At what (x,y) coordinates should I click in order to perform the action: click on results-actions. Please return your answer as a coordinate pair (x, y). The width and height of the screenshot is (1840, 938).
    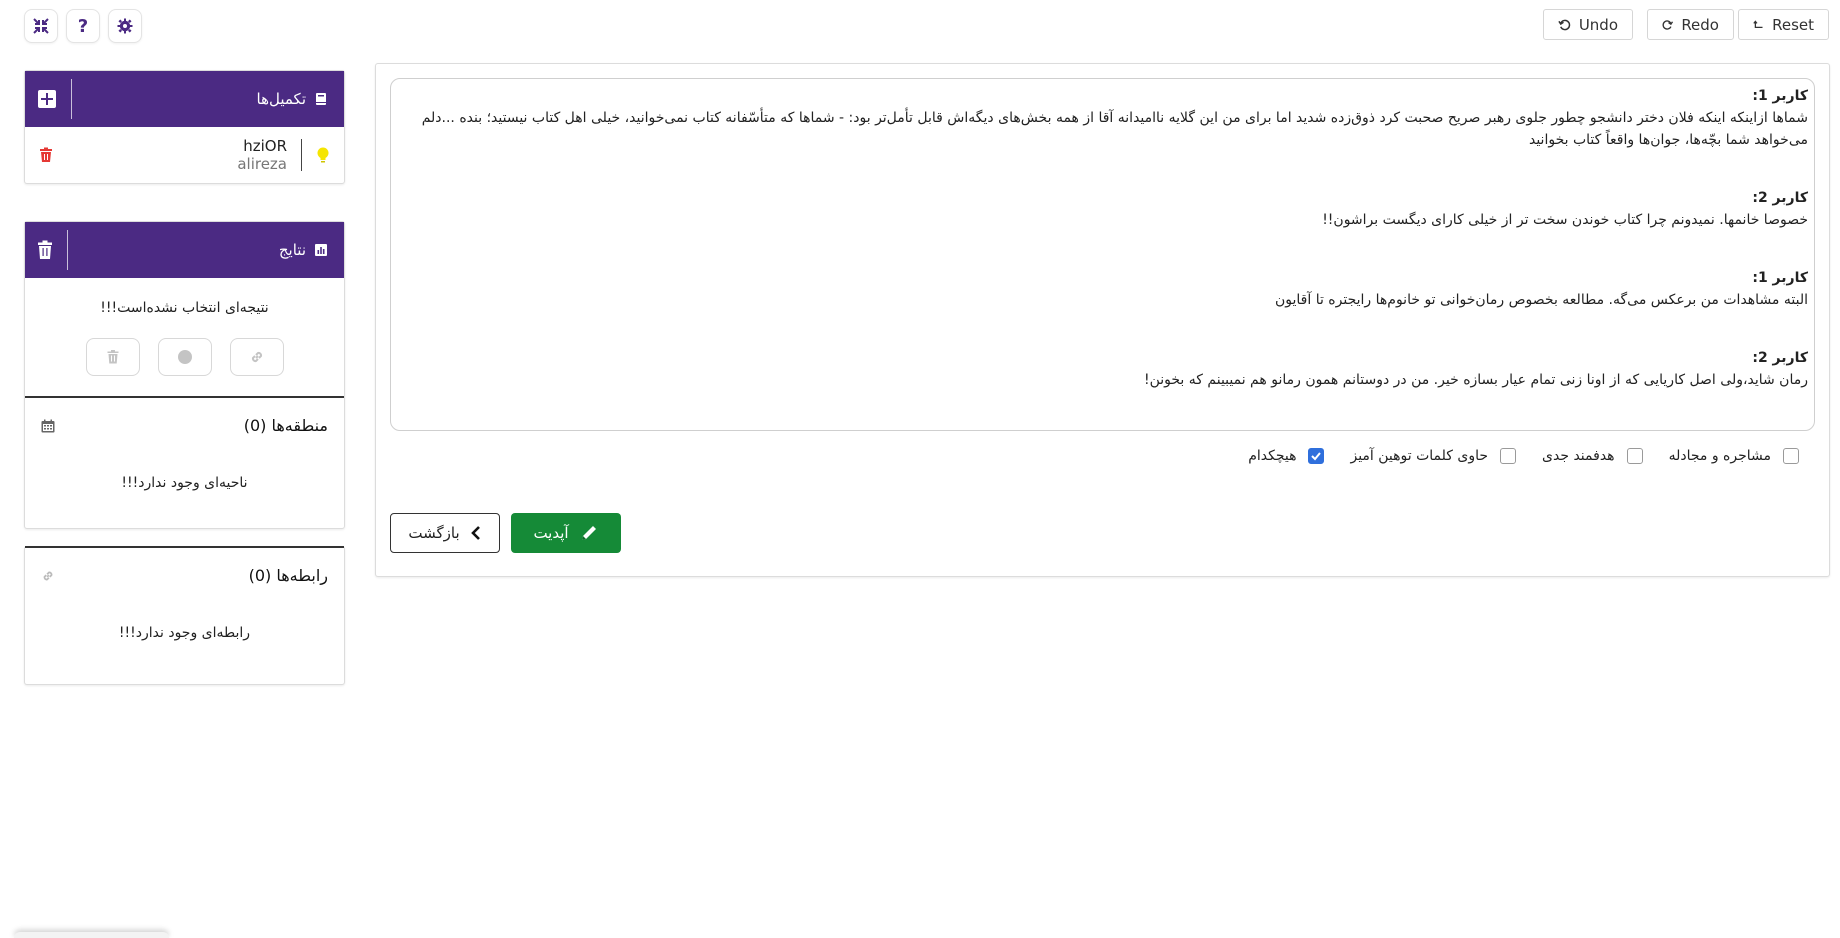
    Looking at the image, I should click on (184, 356).